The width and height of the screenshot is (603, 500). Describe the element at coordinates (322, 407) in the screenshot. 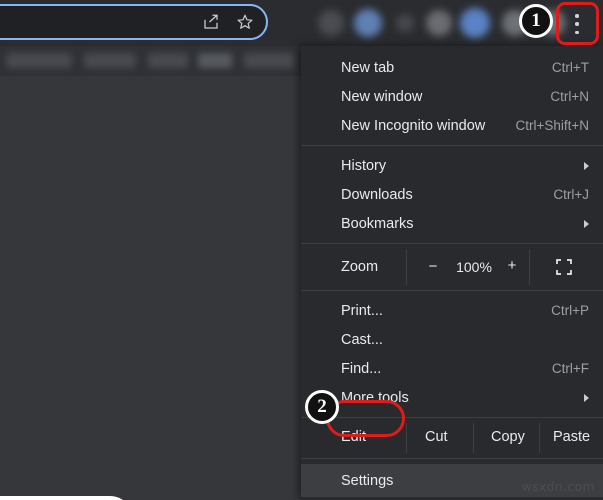

I see `annotation-badge-2: 2` at that location.